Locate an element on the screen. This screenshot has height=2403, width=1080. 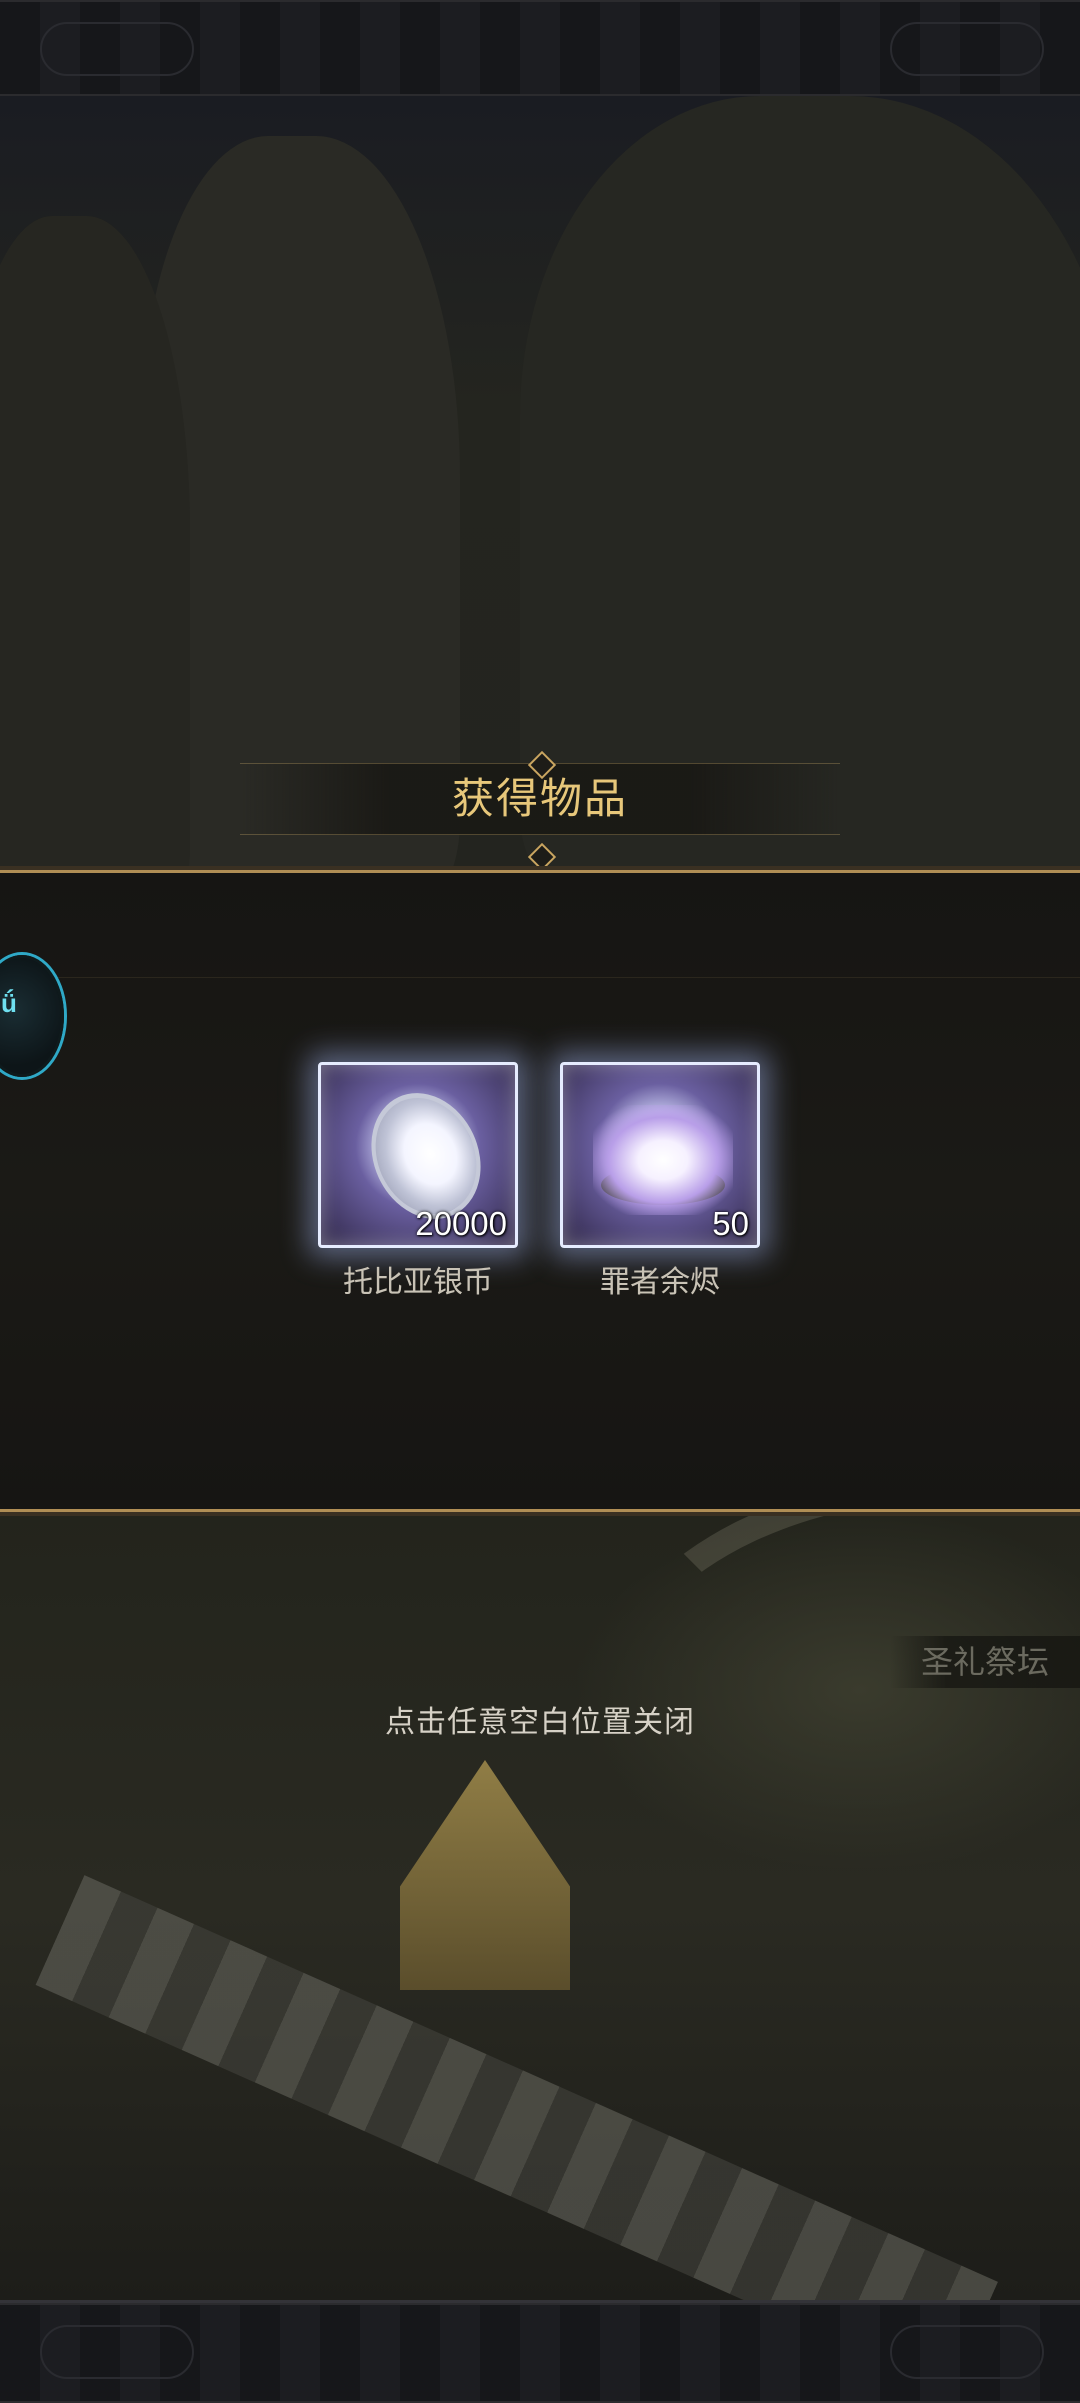
item-quantity: 50 is located at coordinates (730, 1223).